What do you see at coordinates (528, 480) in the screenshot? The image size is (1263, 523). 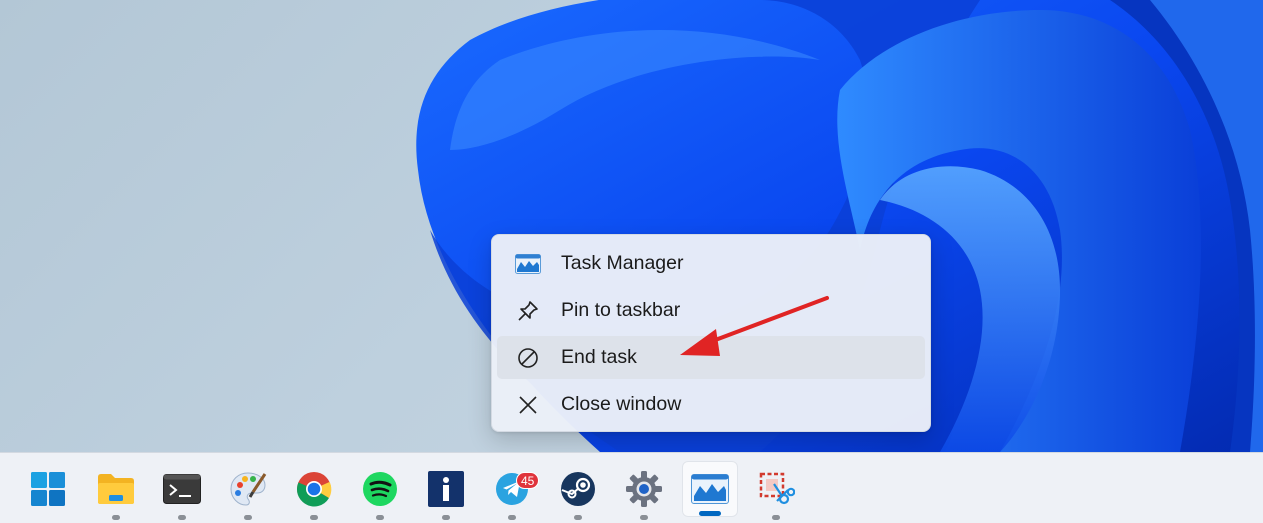 I see `notification-badge: 45` at bounding box center [528, 480].